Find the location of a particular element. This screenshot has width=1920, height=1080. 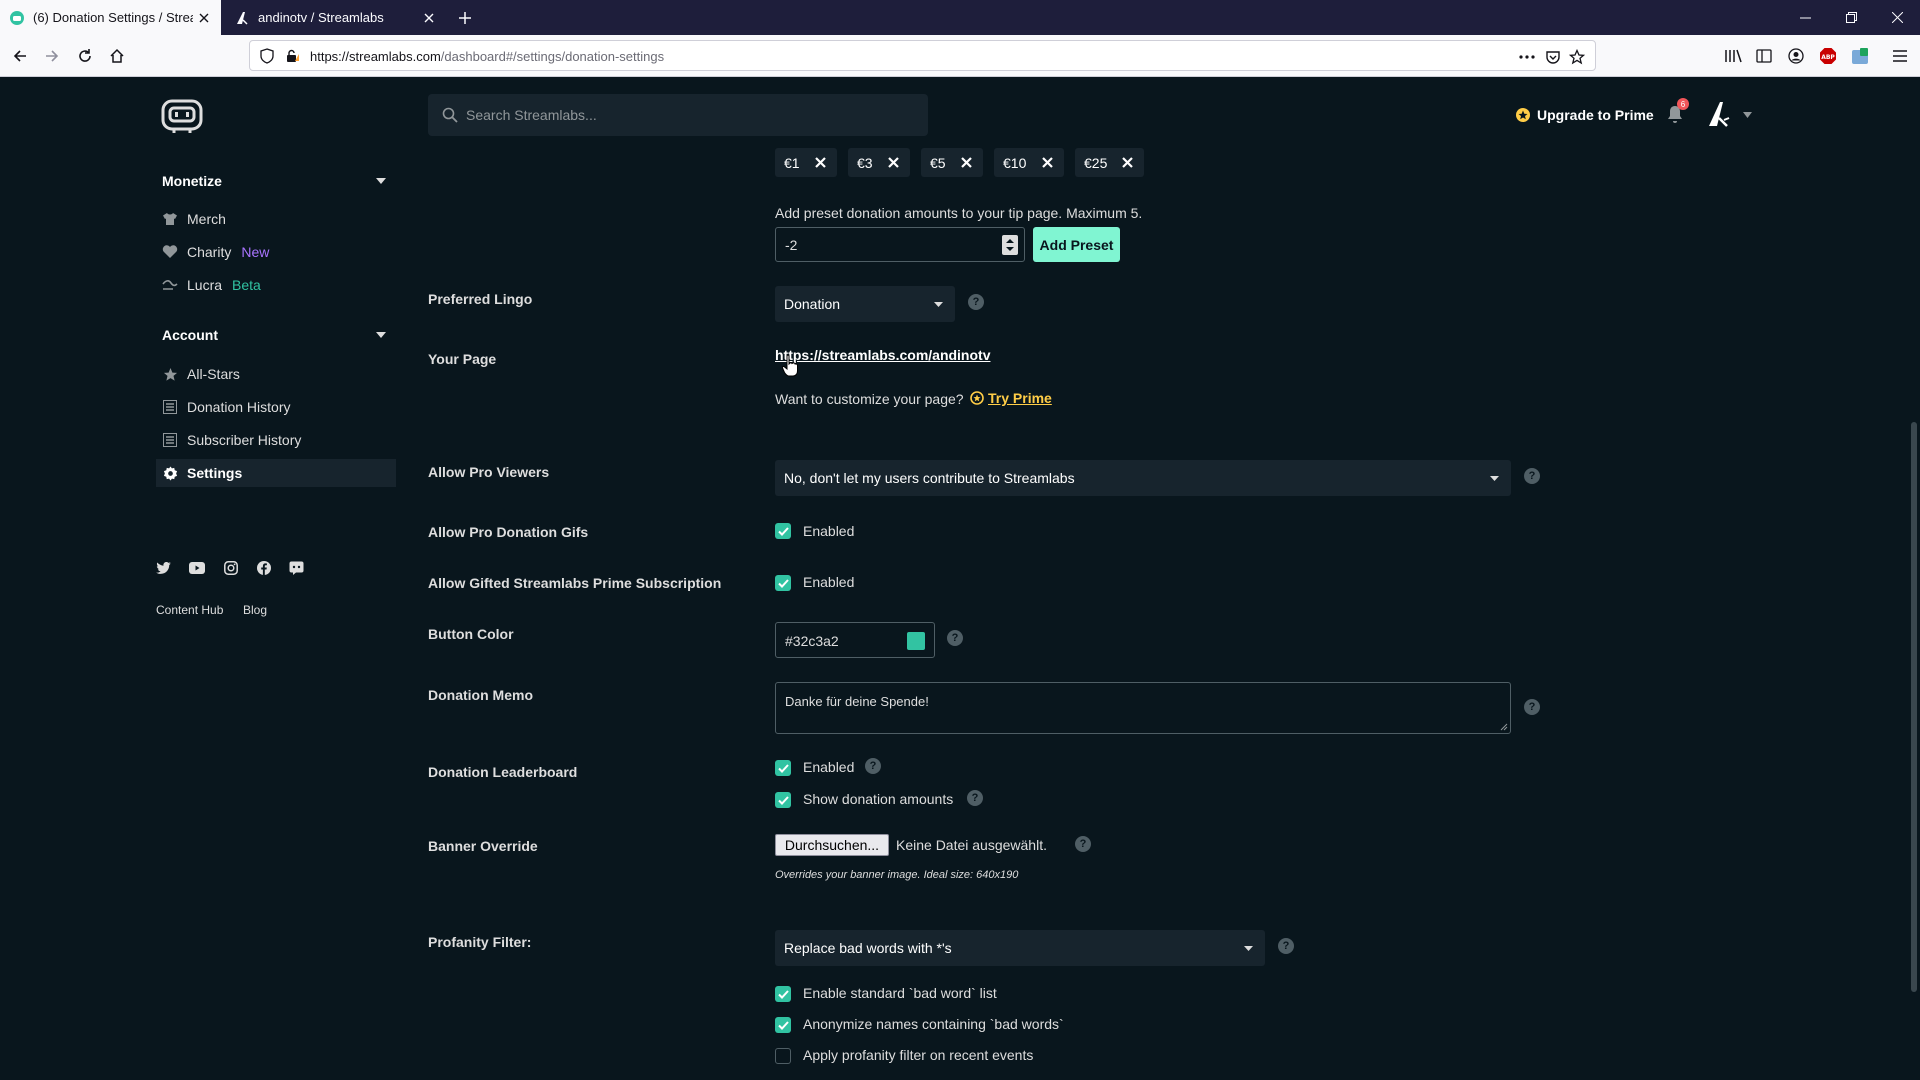

allow-gifted-prime-checkbox is located at coordinates (783, 583).